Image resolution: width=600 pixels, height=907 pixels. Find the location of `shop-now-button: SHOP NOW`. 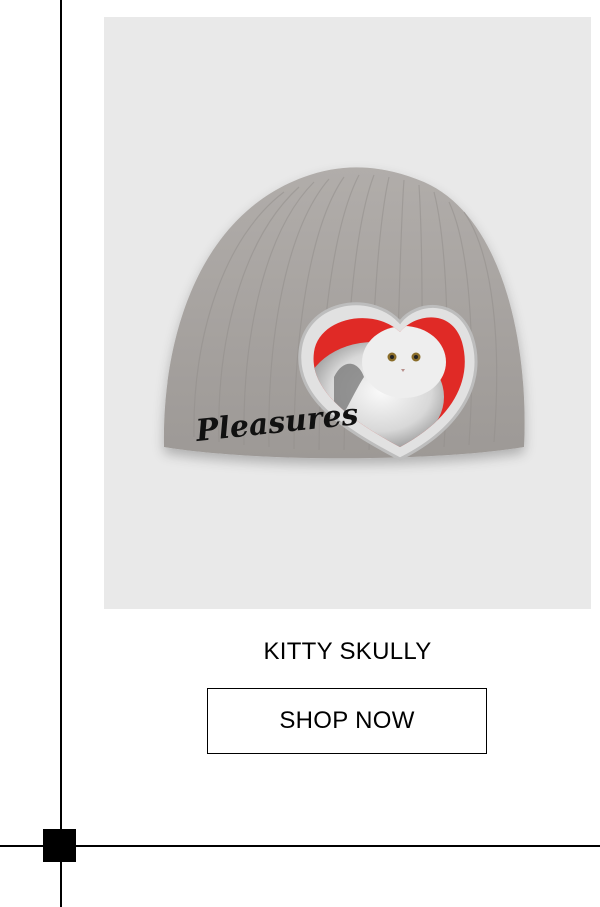

shop-now-button: SHOP NOW is located at coordinates (347, 721).